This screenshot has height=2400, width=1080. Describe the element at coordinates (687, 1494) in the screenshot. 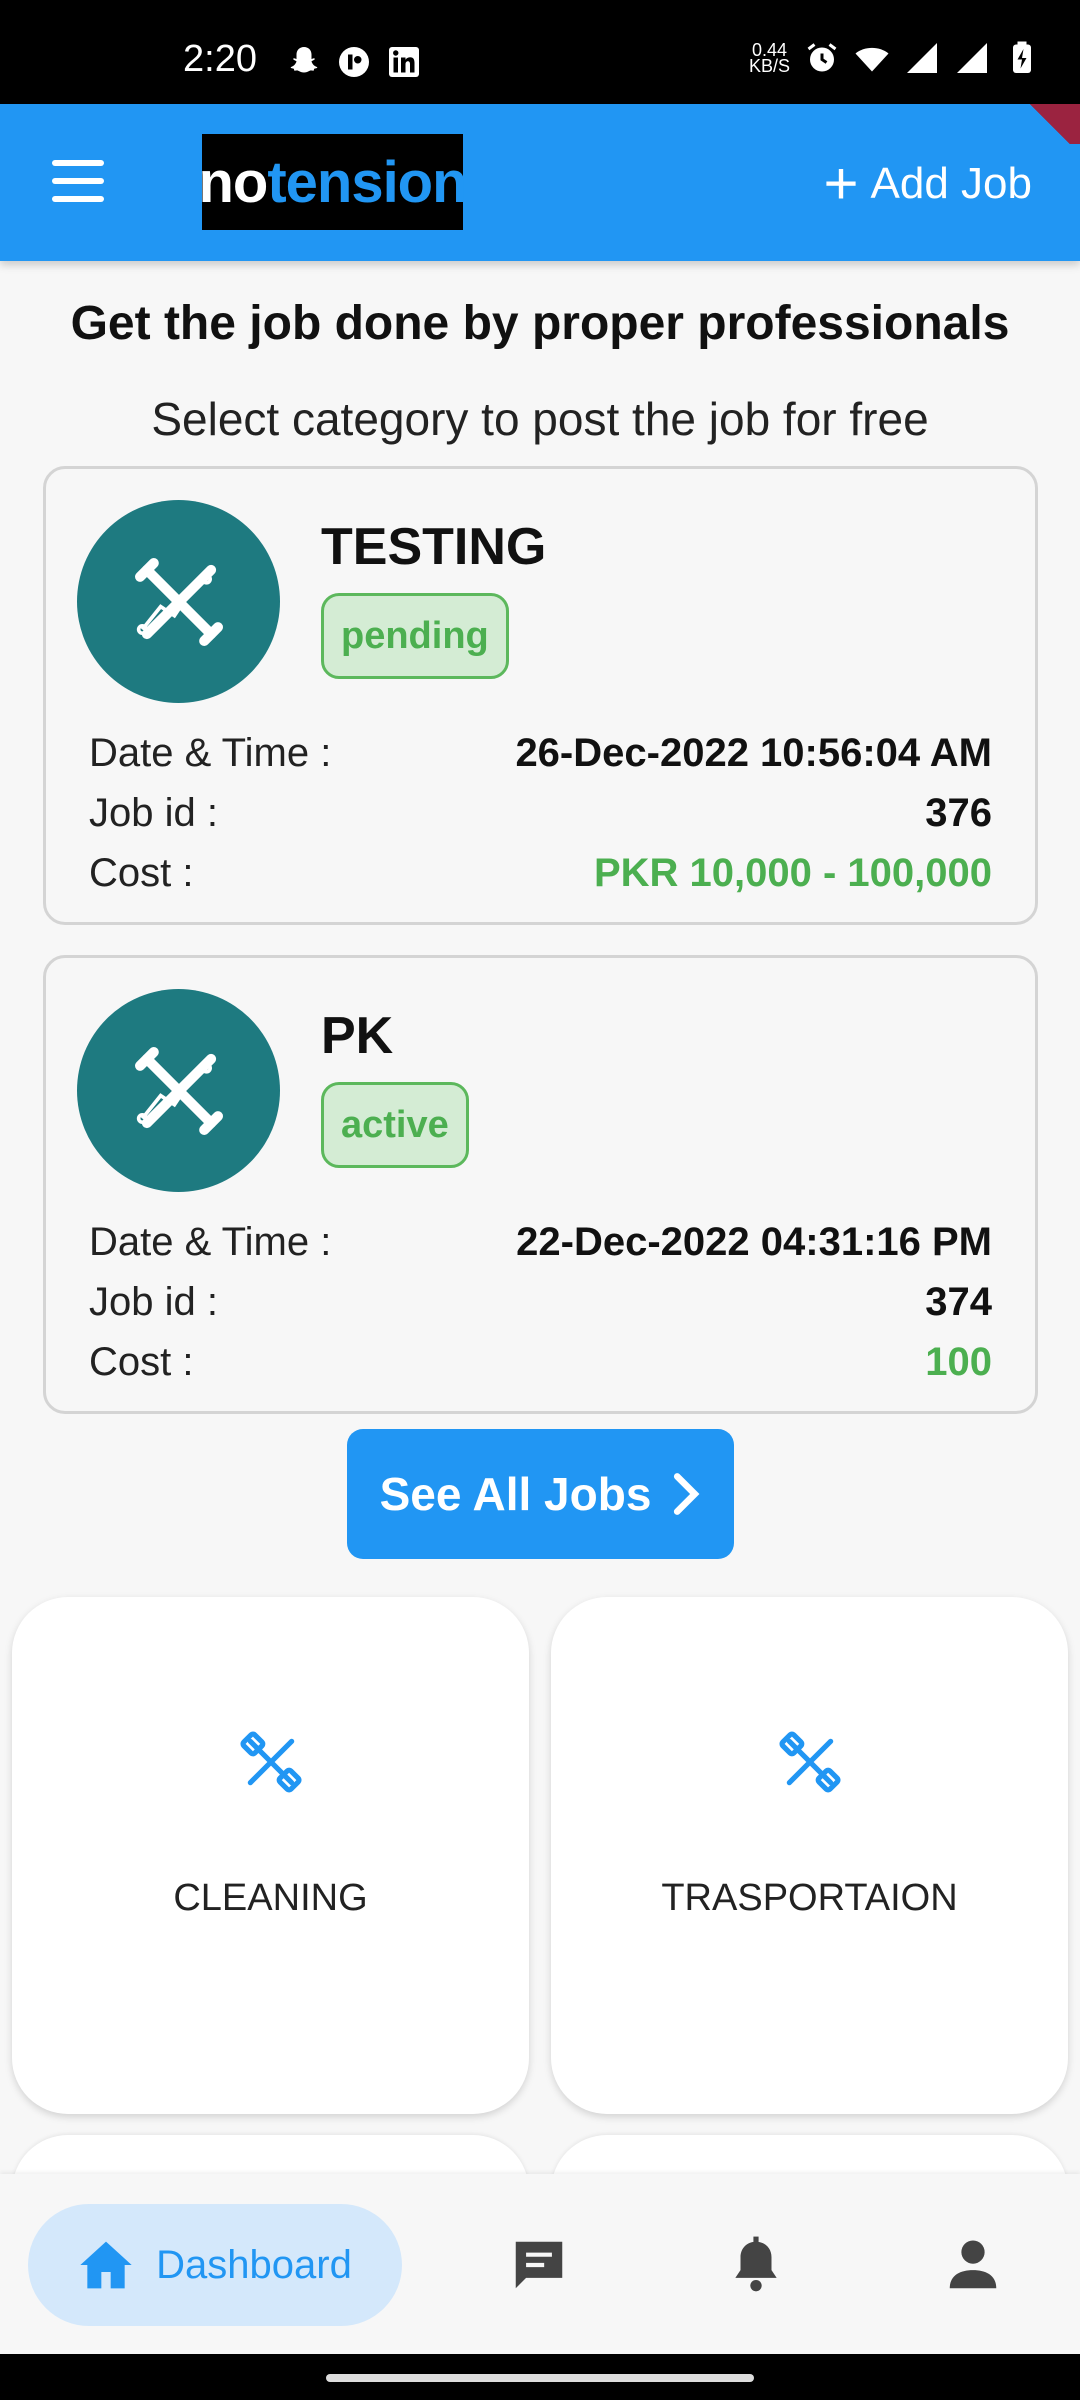

I see `chevron-right-icon` at that location.